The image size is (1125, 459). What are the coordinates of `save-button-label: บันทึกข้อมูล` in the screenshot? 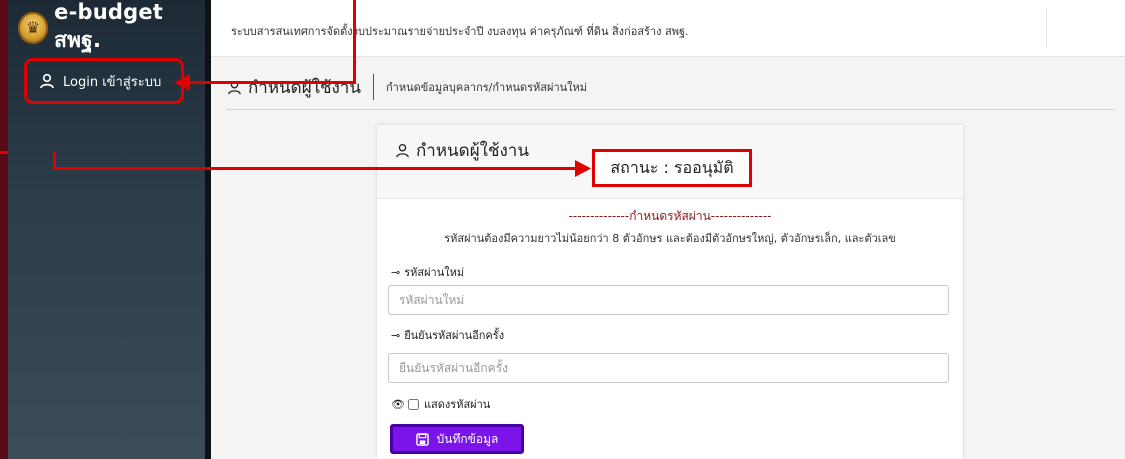 It's located at (467, 438).